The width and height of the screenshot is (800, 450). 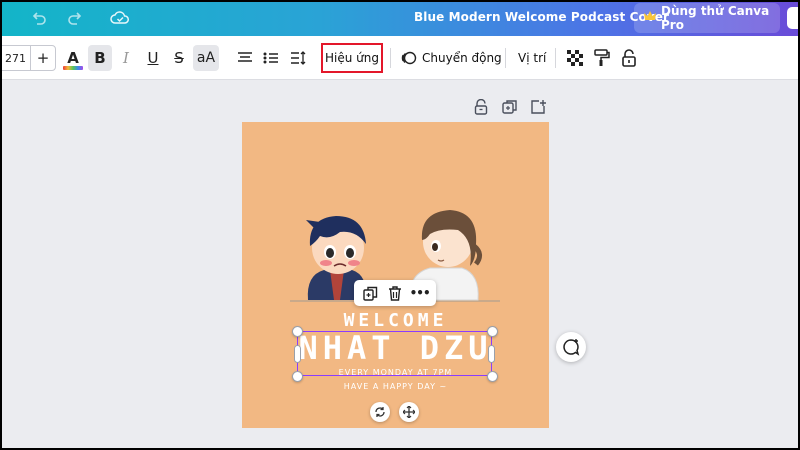 I want to click on copy-icon, so click(x=370, y=293).